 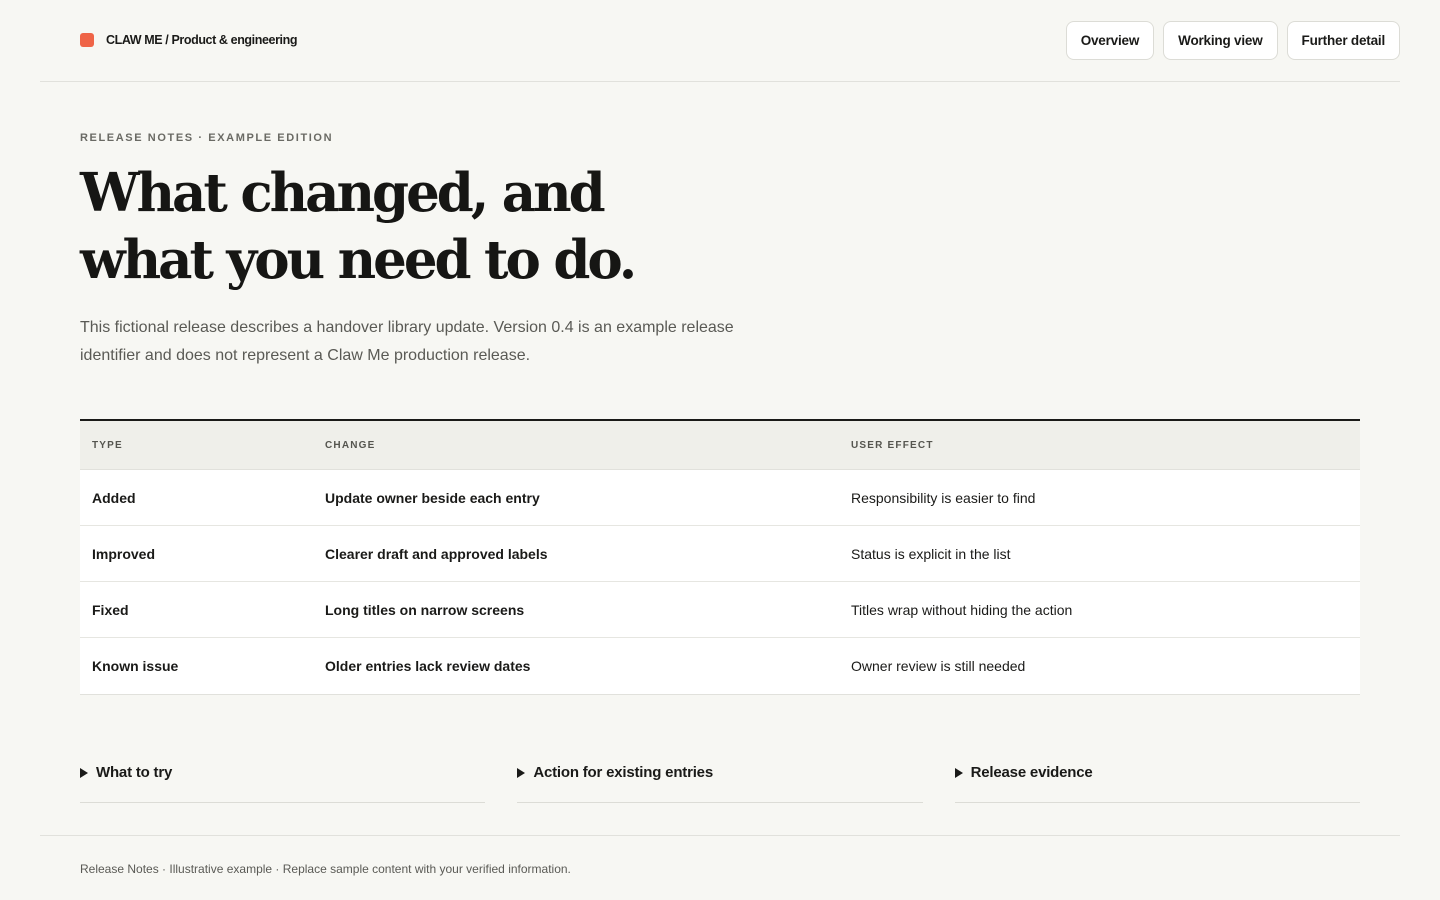 I want to click on top-nav: Overview Working view Further detail, so click(x=1232, y=40).